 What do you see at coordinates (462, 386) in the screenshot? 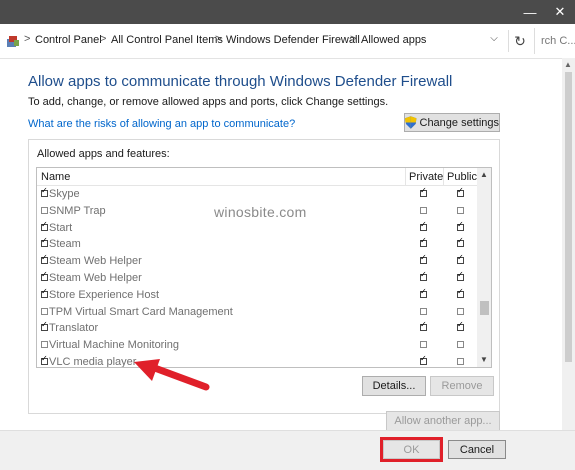
I see `remove-button: Remove` at bounding box center [462, 386].